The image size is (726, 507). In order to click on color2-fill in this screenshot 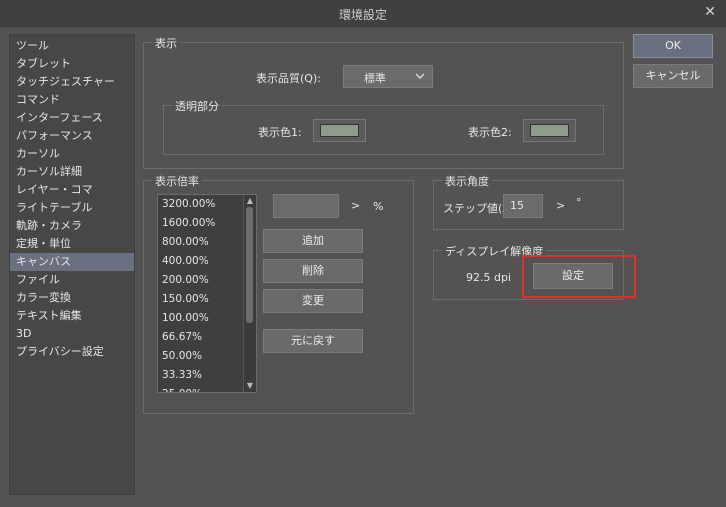, I will do `click(549, 130)`.